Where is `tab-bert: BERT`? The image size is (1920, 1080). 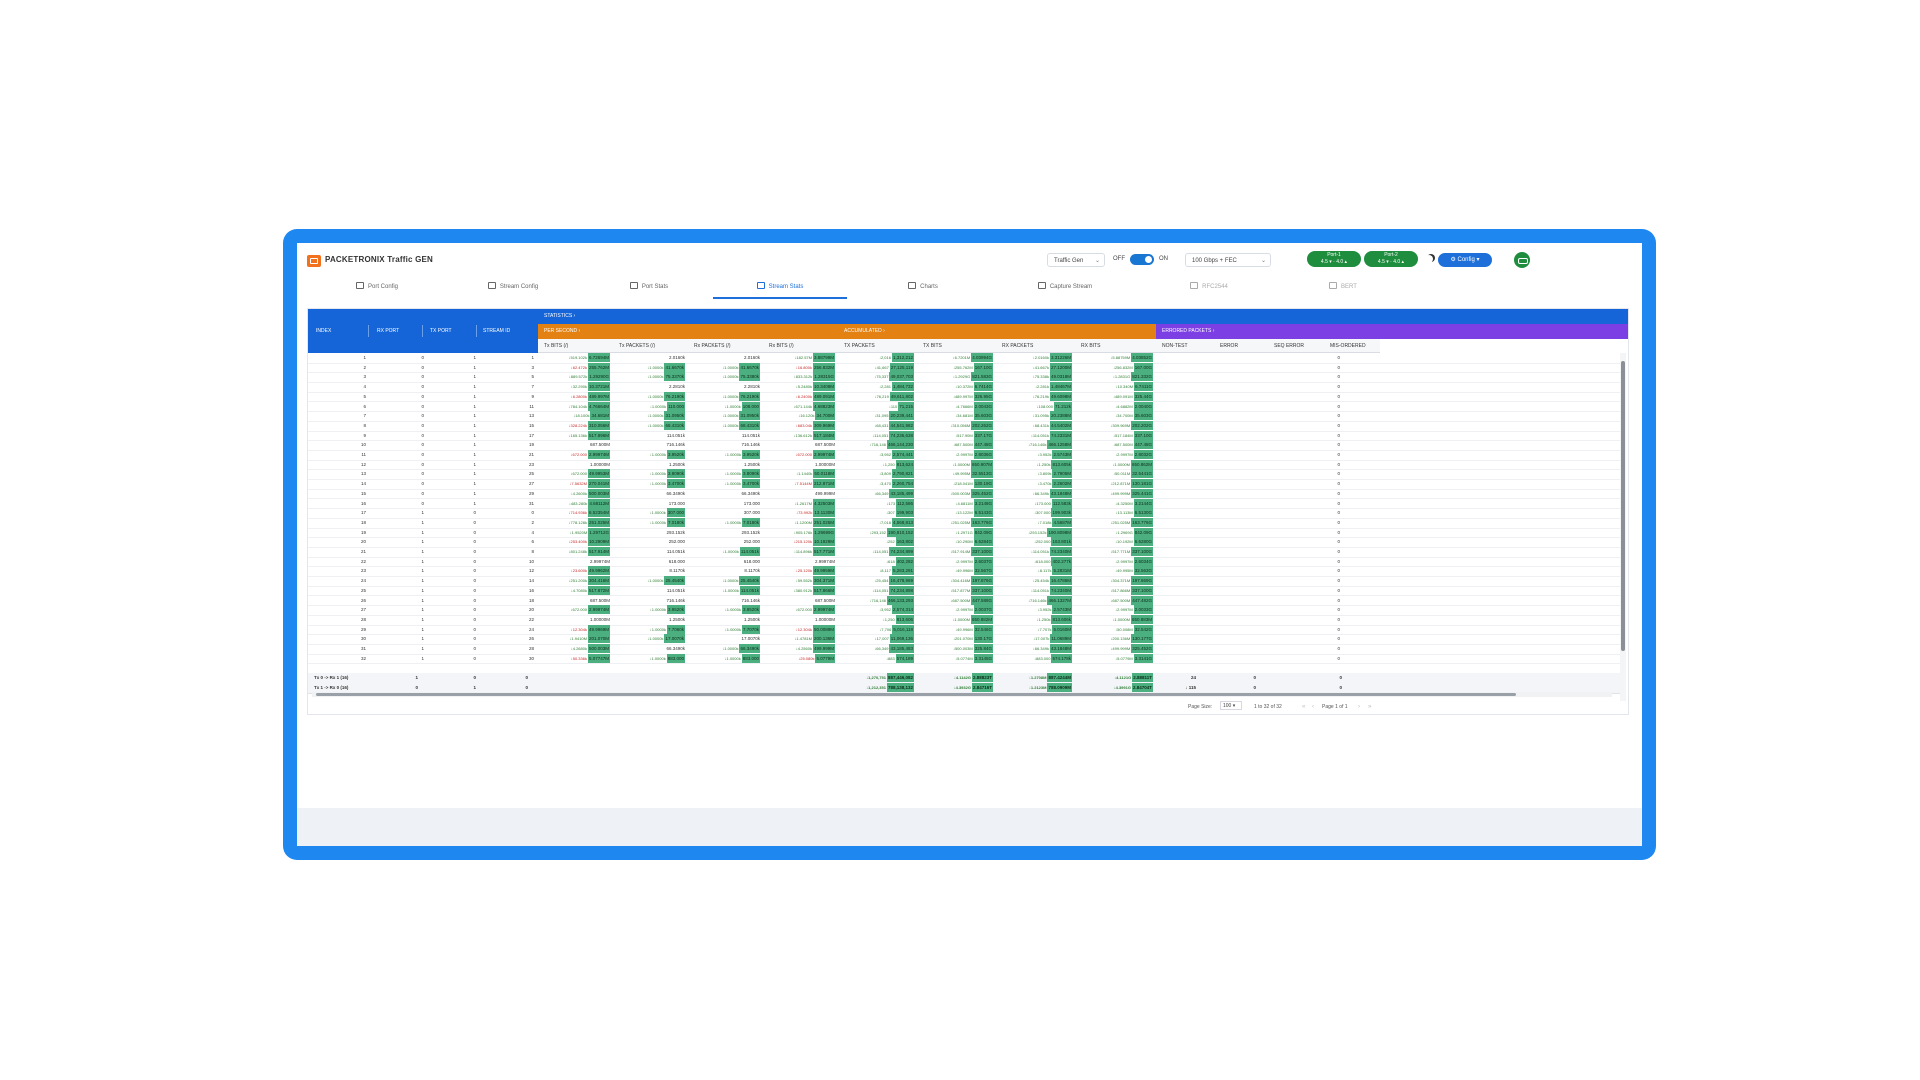 tab-bert: BERT is located at coordinates (1343, 287).